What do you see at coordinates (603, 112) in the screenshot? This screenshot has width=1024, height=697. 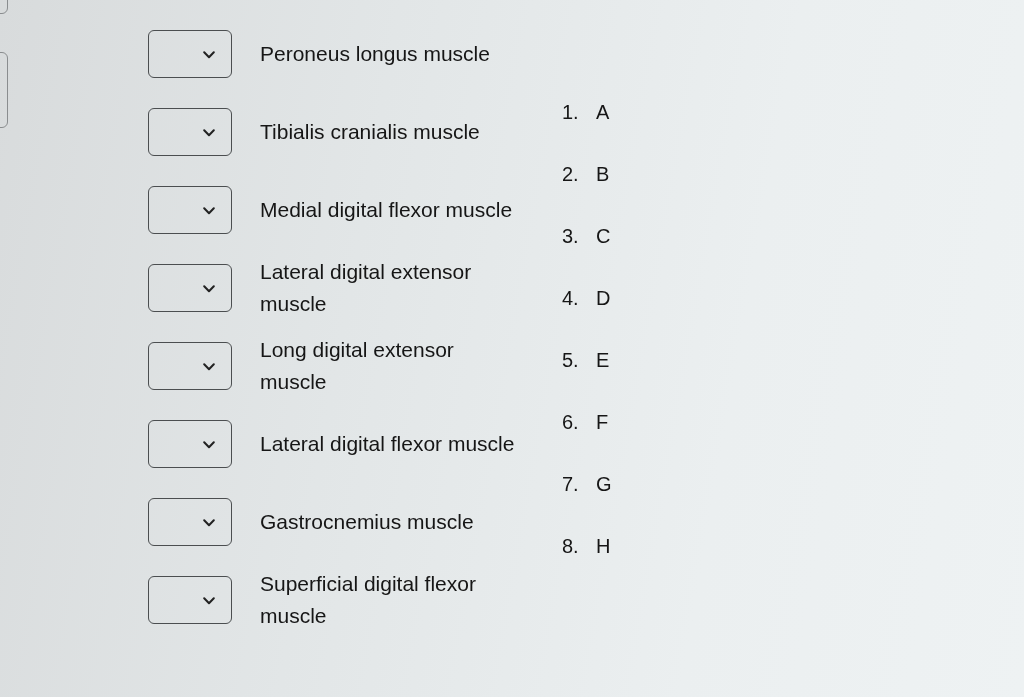 I see `option-letter: A` at bounding box center [603, 112].